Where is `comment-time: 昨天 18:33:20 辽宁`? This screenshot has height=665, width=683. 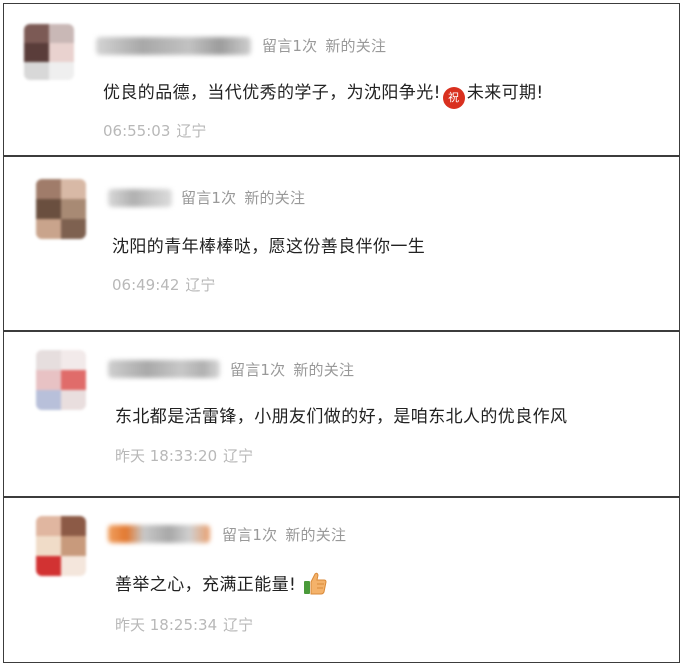 comment-time: 昨天 18:33:20 辽宁 is located at coordinates (184, 455).